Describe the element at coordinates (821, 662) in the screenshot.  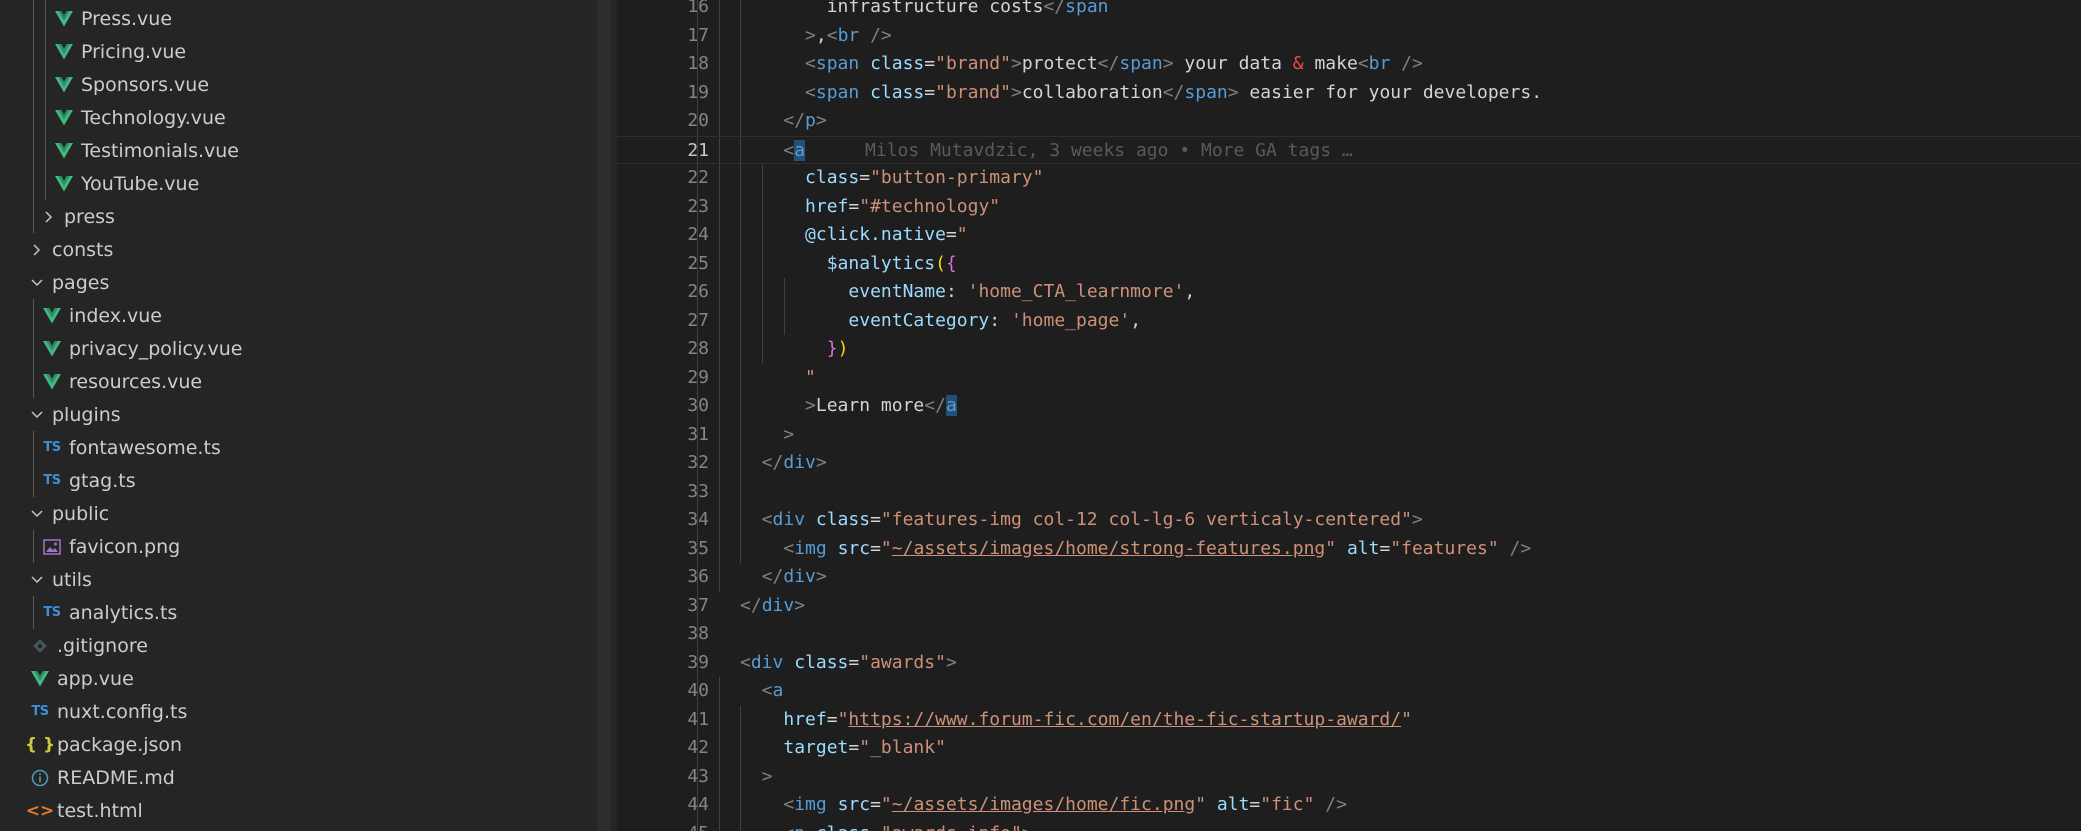
I see `code-token: class` at that location.